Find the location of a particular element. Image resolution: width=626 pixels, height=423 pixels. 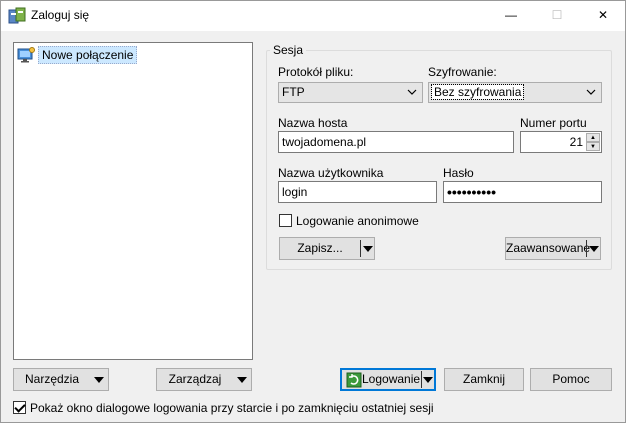

monitor-icon is located at coordinates (26, 55).